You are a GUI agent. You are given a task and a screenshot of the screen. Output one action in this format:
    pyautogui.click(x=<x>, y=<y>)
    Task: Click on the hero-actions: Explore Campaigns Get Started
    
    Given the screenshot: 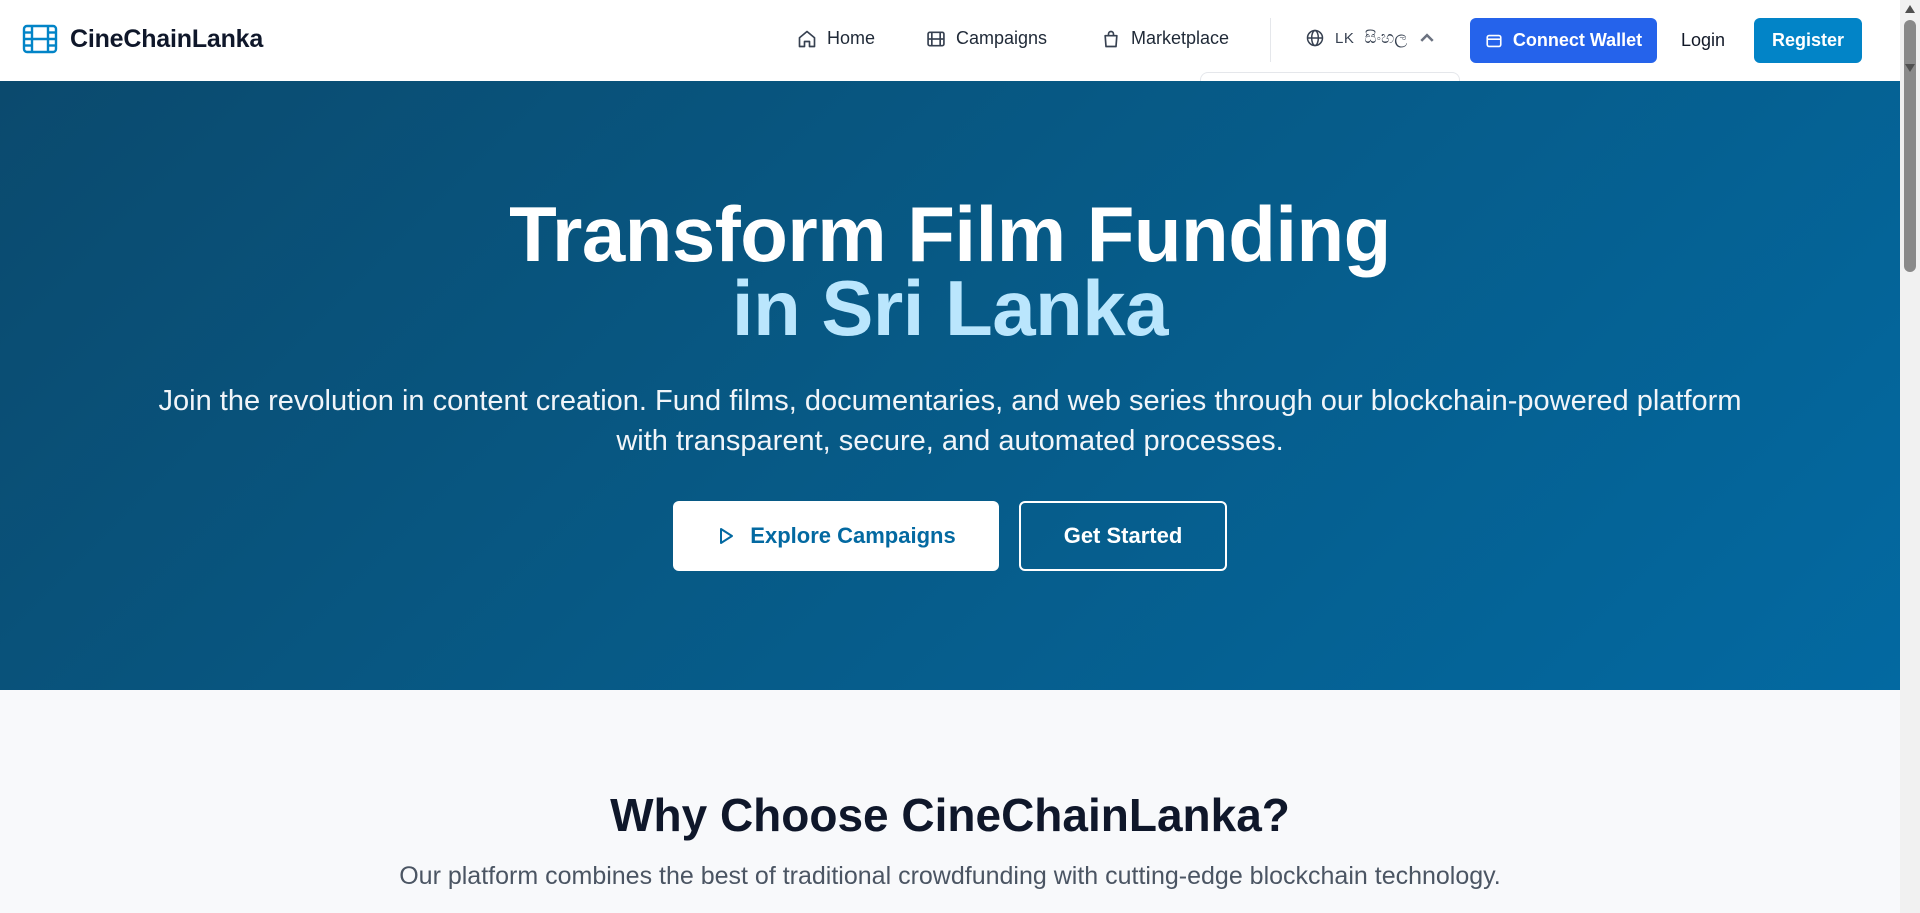 What is the action you would take?
    pyautogui.click(x=950, y=536)
    